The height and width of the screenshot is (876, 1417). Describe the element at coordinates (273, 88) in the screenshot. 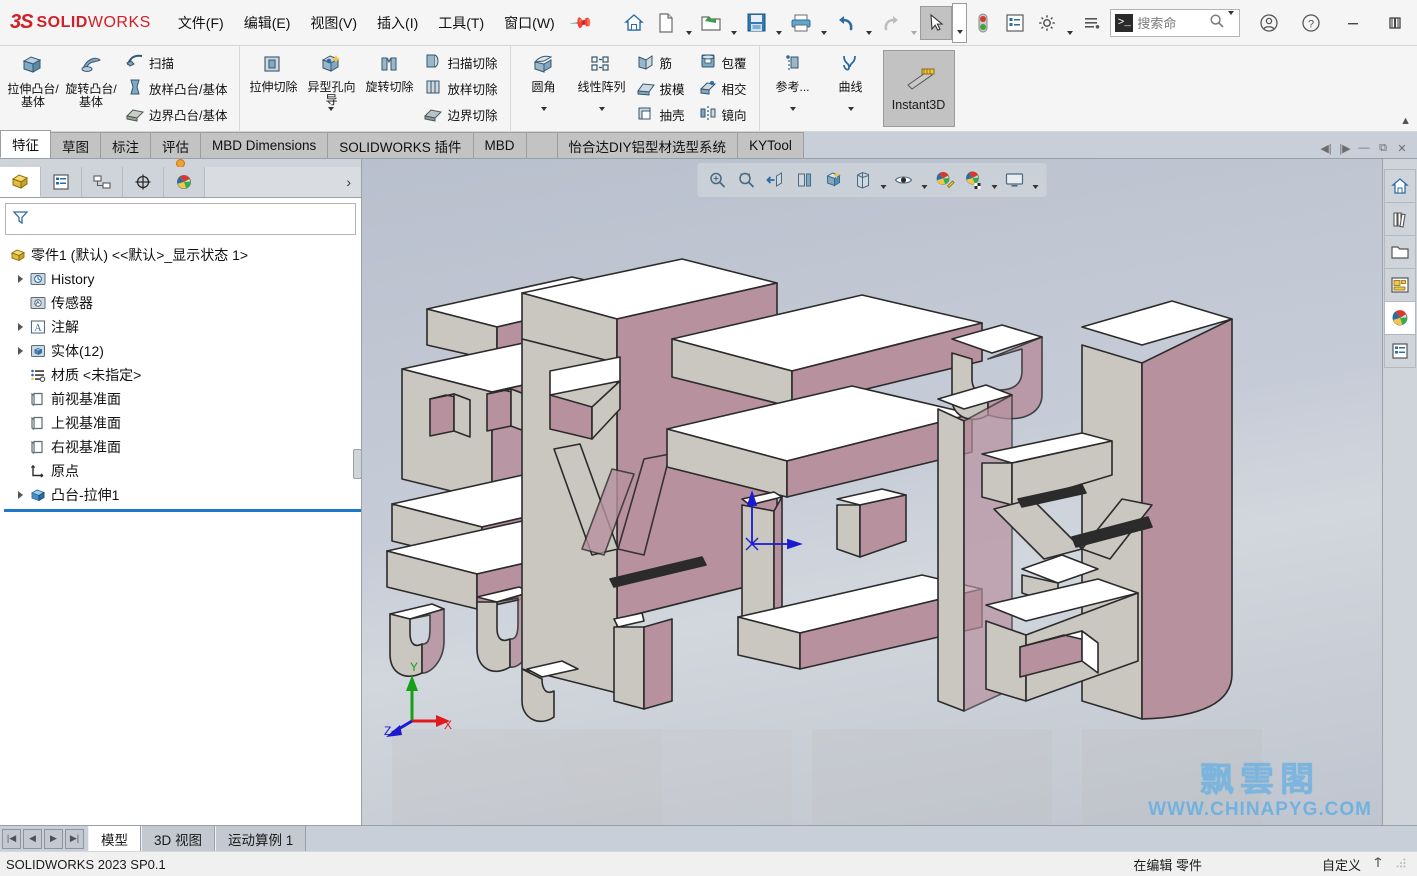

I see `extrude-cut-button: 拉伸切除` at that location.